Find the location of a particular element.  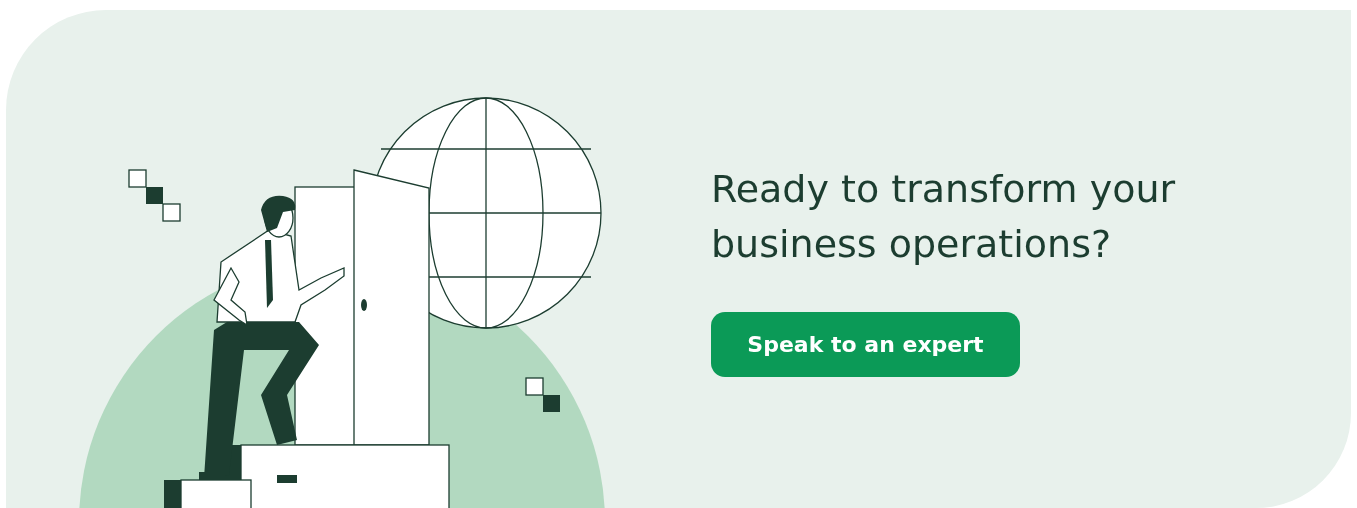

speak-to-expert-button: Speak to an expert is located at coordinates (865, 344).